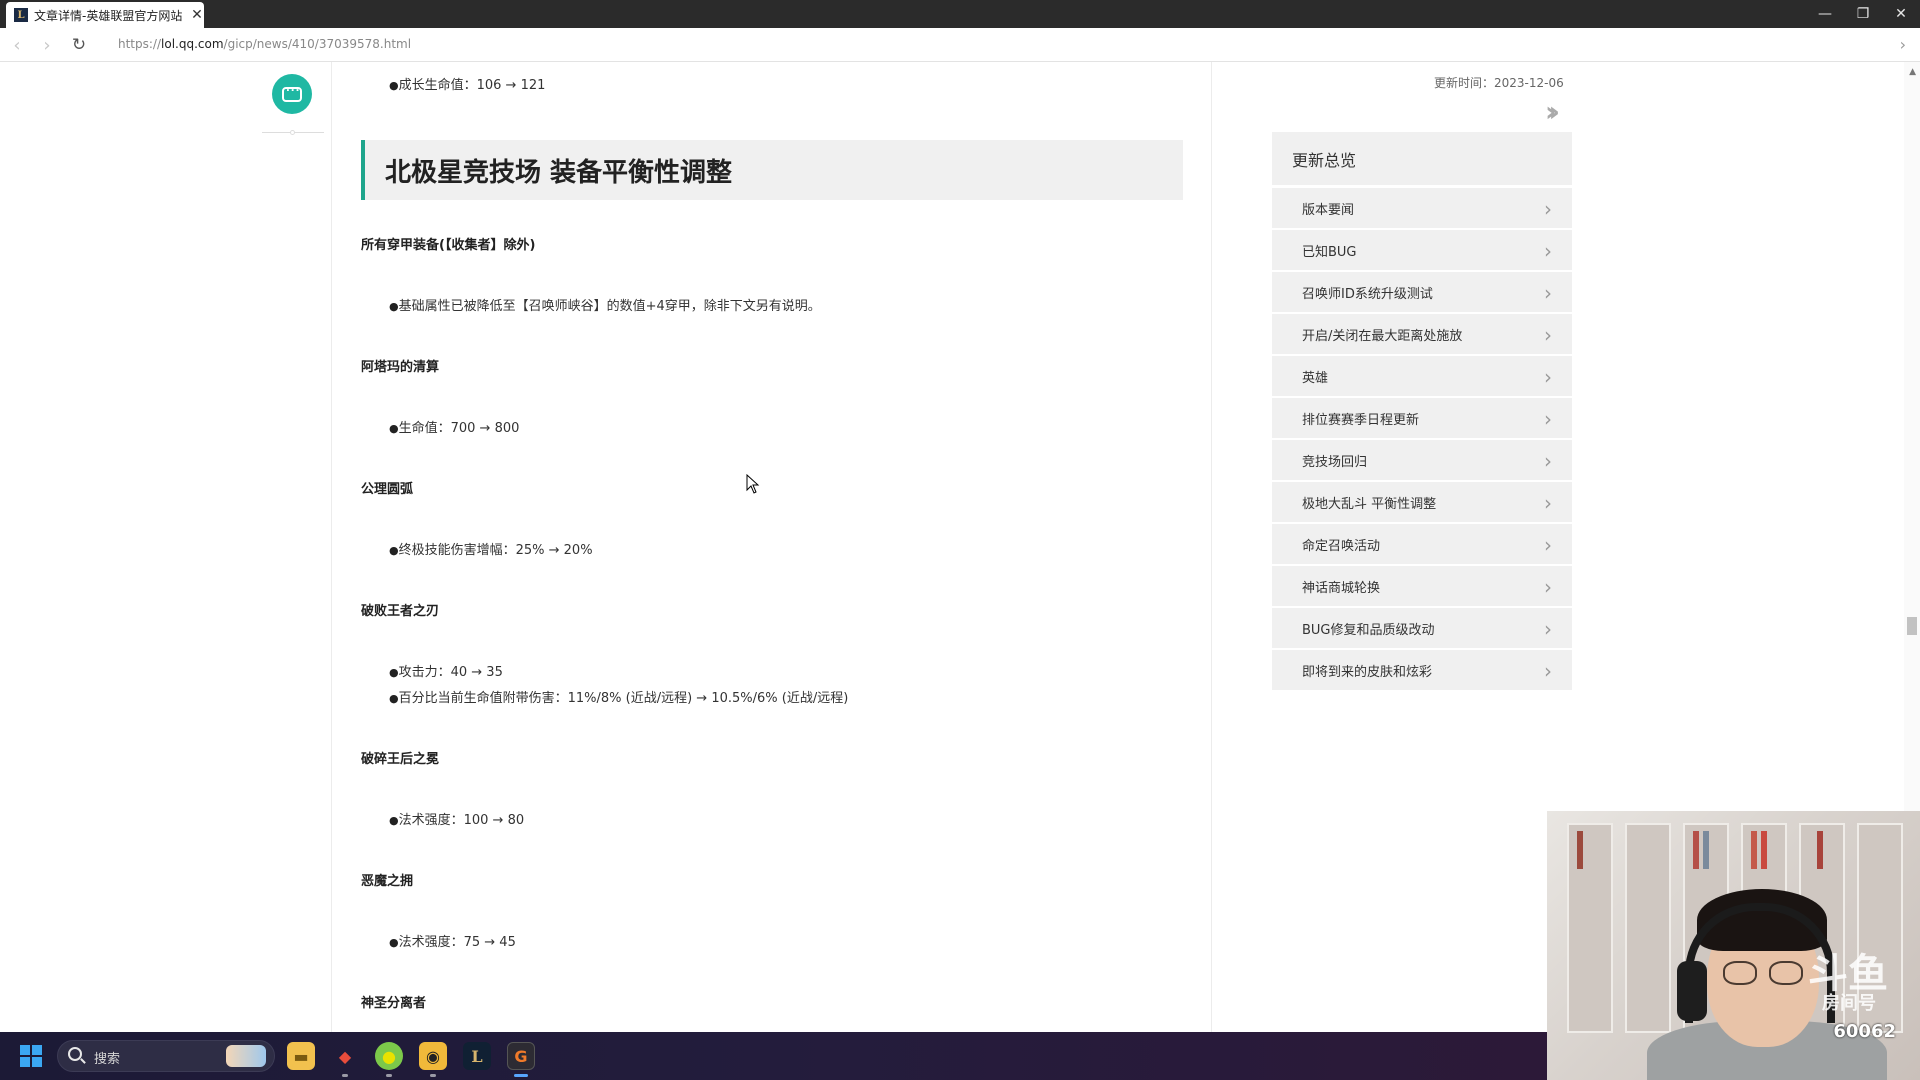 Image resolution: width=1920 pixels, height=1080 pixels. Describe the element at coordinates (394, 1003) in the screenshot. I see `item-title: 神圣分离者` at that location.